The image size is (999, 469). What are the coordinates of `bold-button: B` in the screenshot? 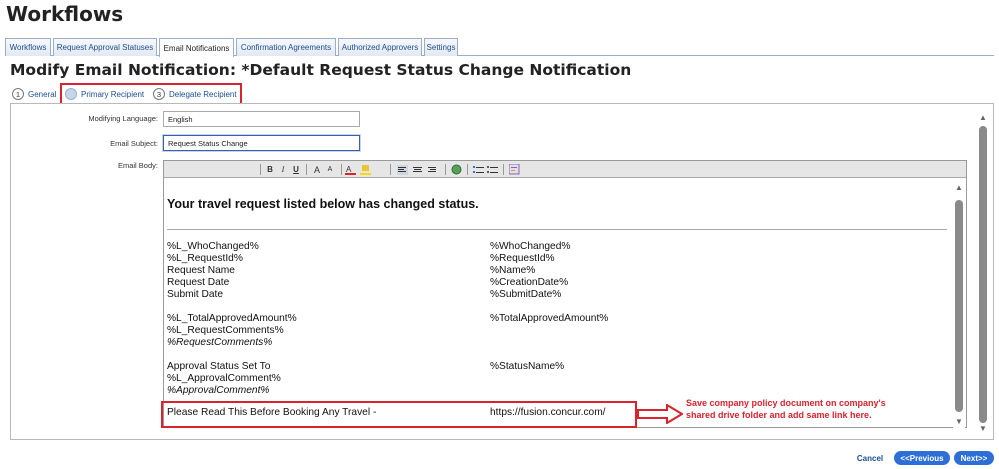 It's located at (270, 169).